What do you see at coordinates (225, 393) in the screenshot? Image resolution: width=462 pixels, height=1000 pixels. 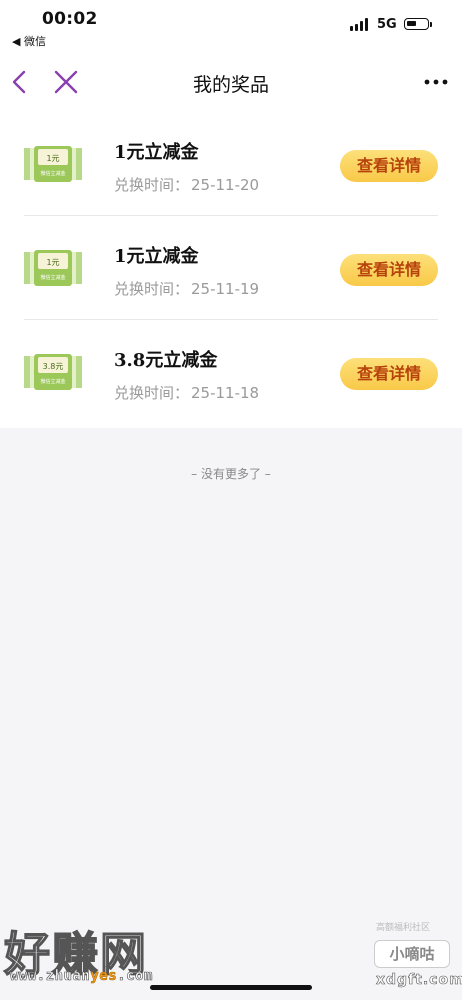 I see `redeem-time-value: 25-11-18` at bounding box center [225, 393].